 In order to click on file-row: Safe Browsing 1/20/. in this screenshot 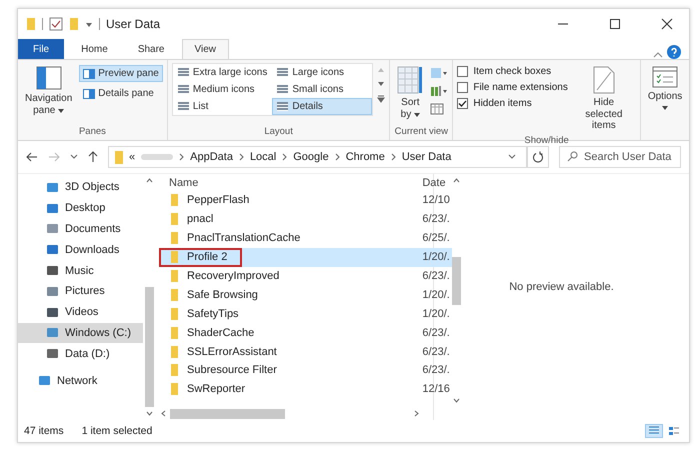, I will do `click(305, 294)`.